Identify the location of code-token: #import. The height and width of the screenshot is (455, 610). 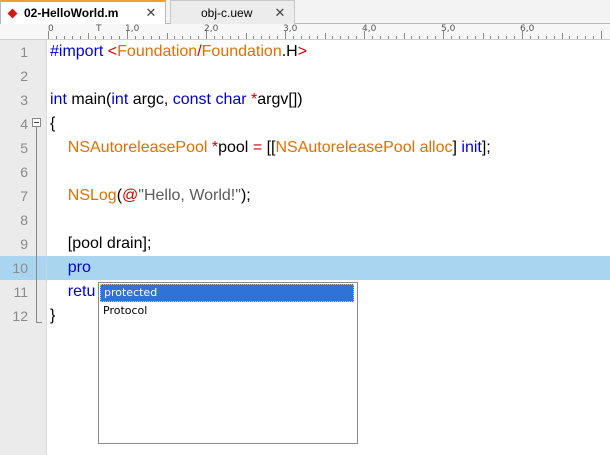
(79, 51).